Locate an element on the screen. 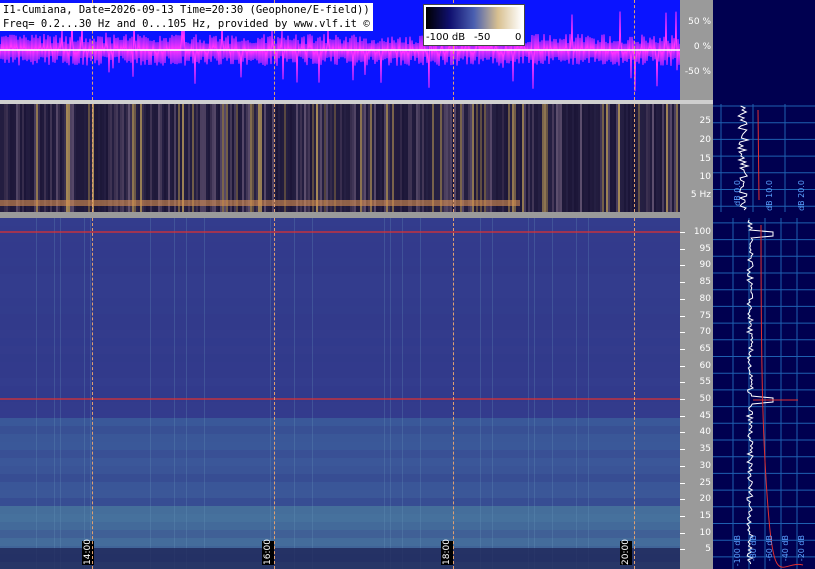 The height and width of the screenshot is (569, 815). freq-tick: 70 is located at coordinates (705, 332).